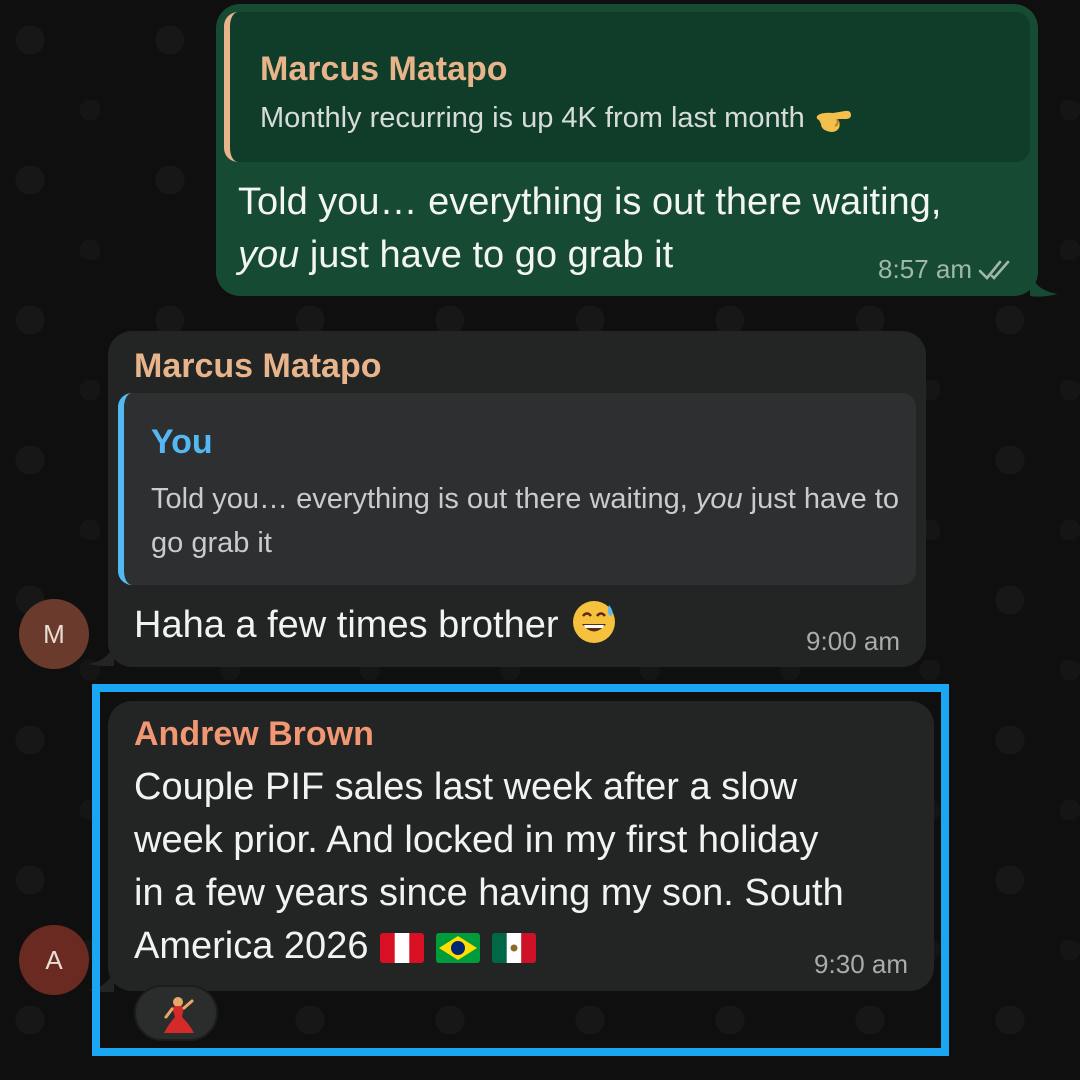 The width and height of the screenshot is (1080, 1080). I want to click on pointing-hand-emoji-icon, so click(833, 122).